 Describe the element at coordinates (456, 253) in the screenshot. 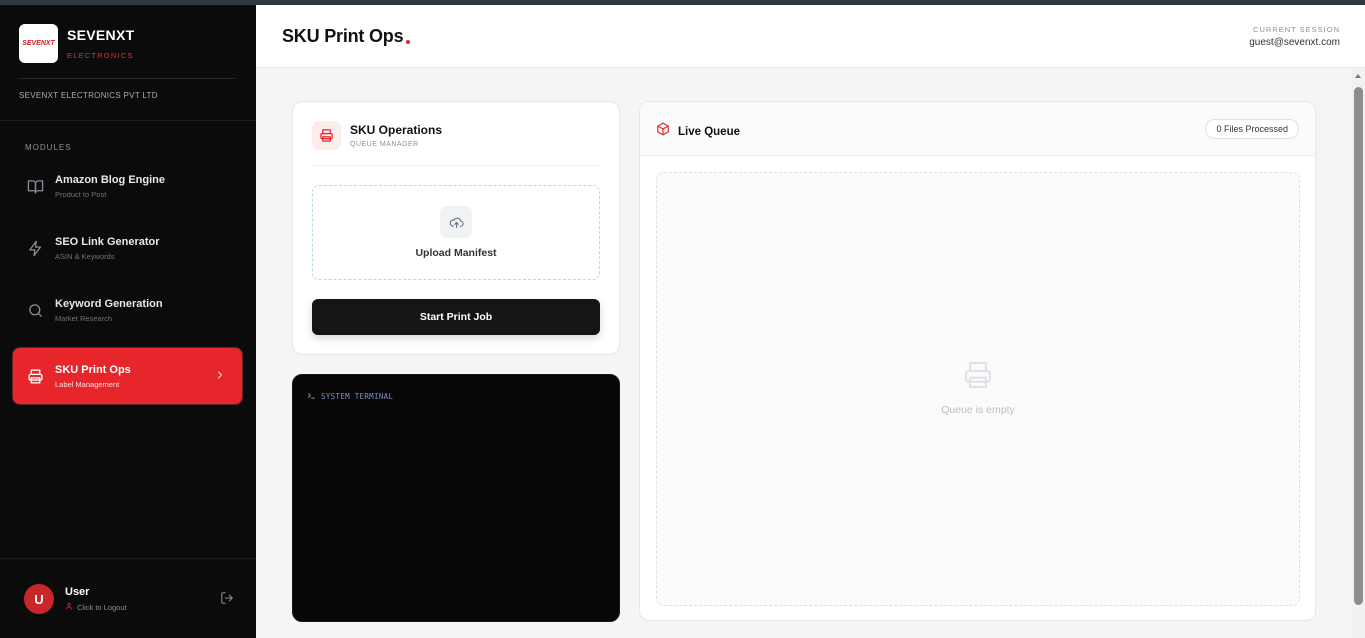

I see `upload-label: Upload Manifest` at that location.